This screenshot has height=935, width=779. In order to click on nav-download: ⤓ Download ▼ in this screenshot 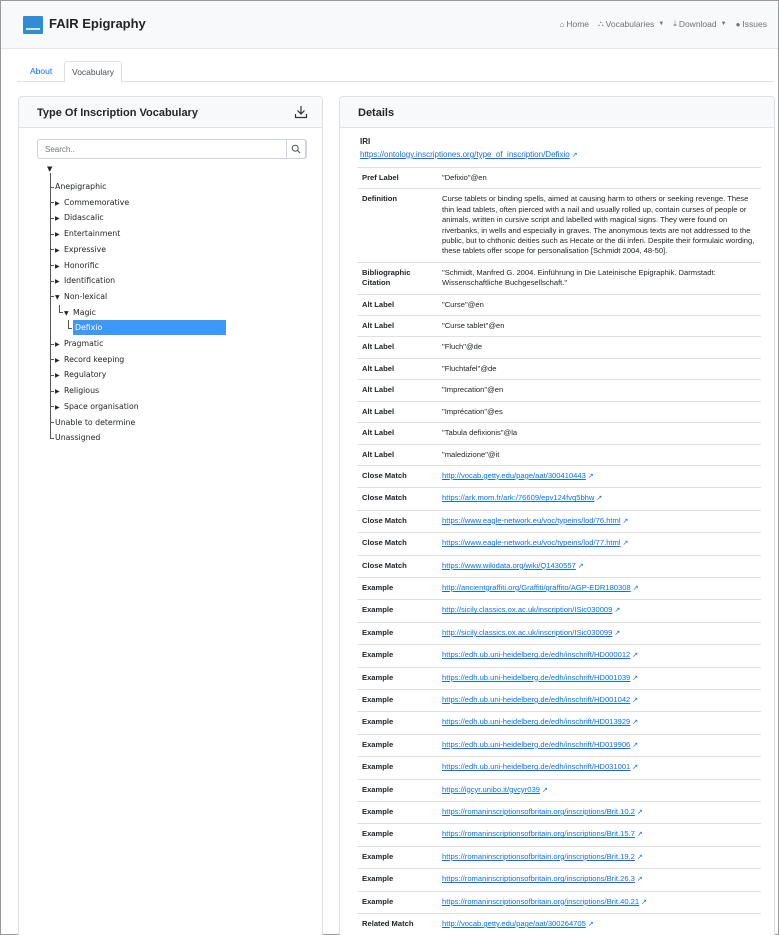, I will do `click(699, 24)`.